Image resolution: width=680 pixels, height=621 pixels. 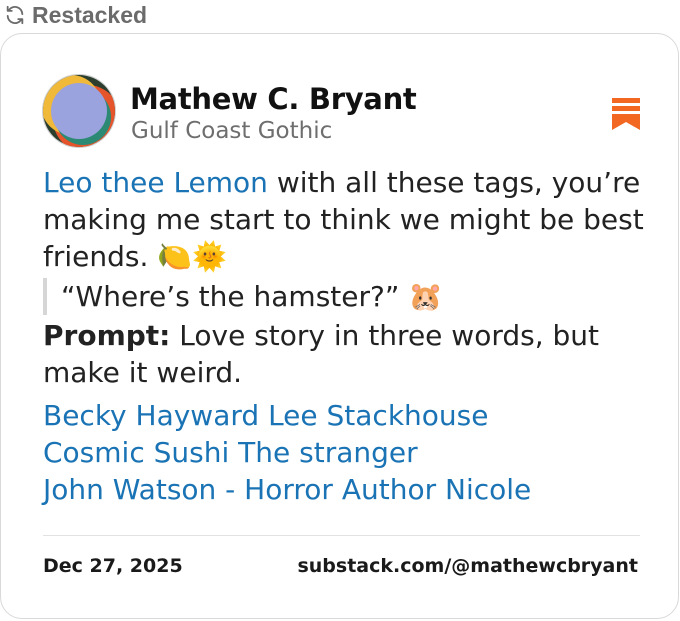 I want to click on post-date: Dec 27, 2025, so click(x=113, y=566).